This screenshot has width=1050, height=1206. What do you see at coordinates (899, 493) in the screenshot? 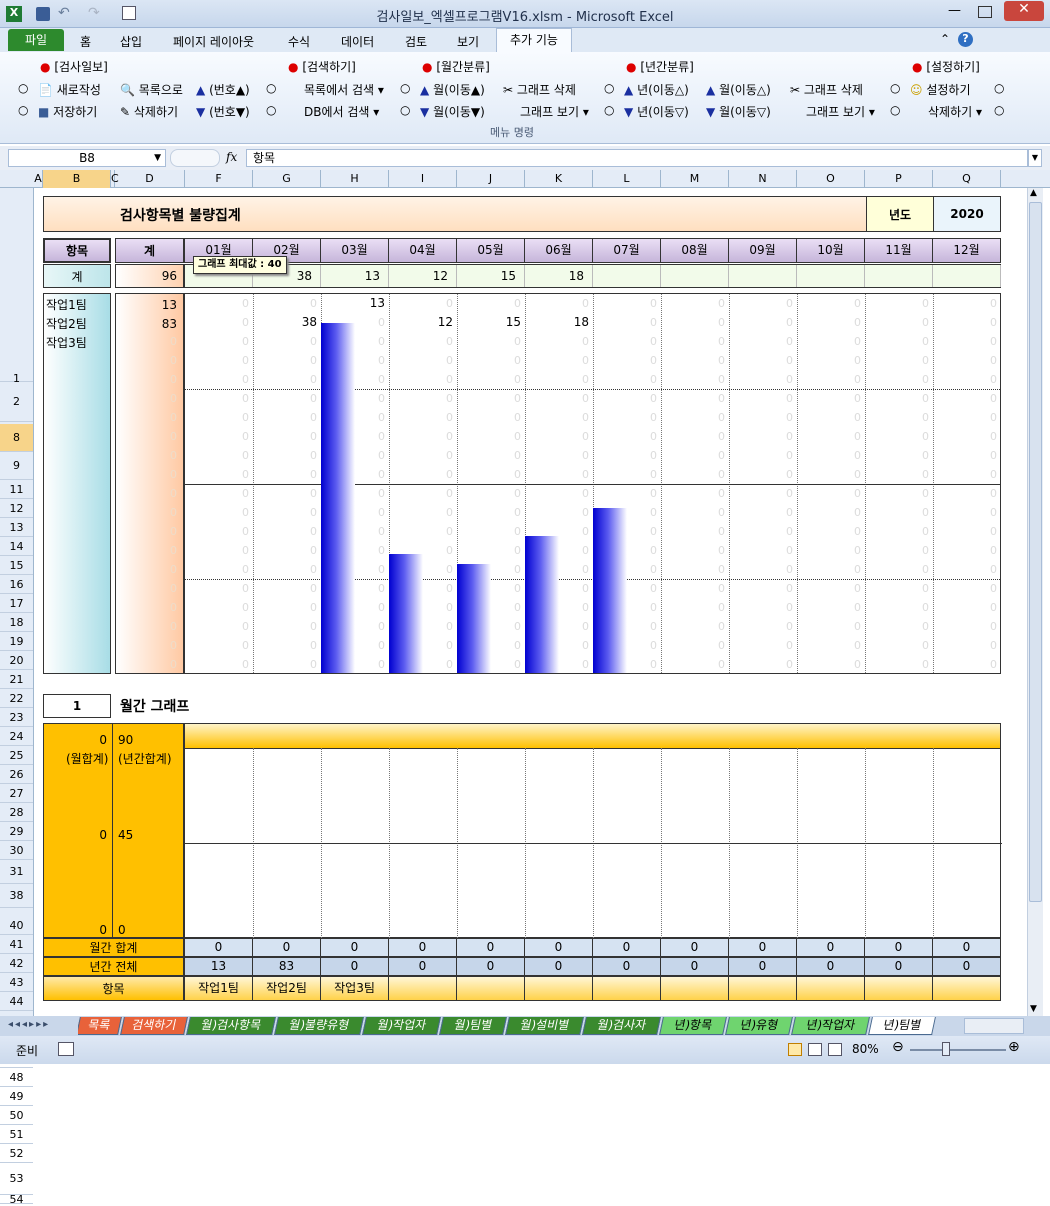
I see `grid-cell-21-11: 0` at bounding box center [899, 493].